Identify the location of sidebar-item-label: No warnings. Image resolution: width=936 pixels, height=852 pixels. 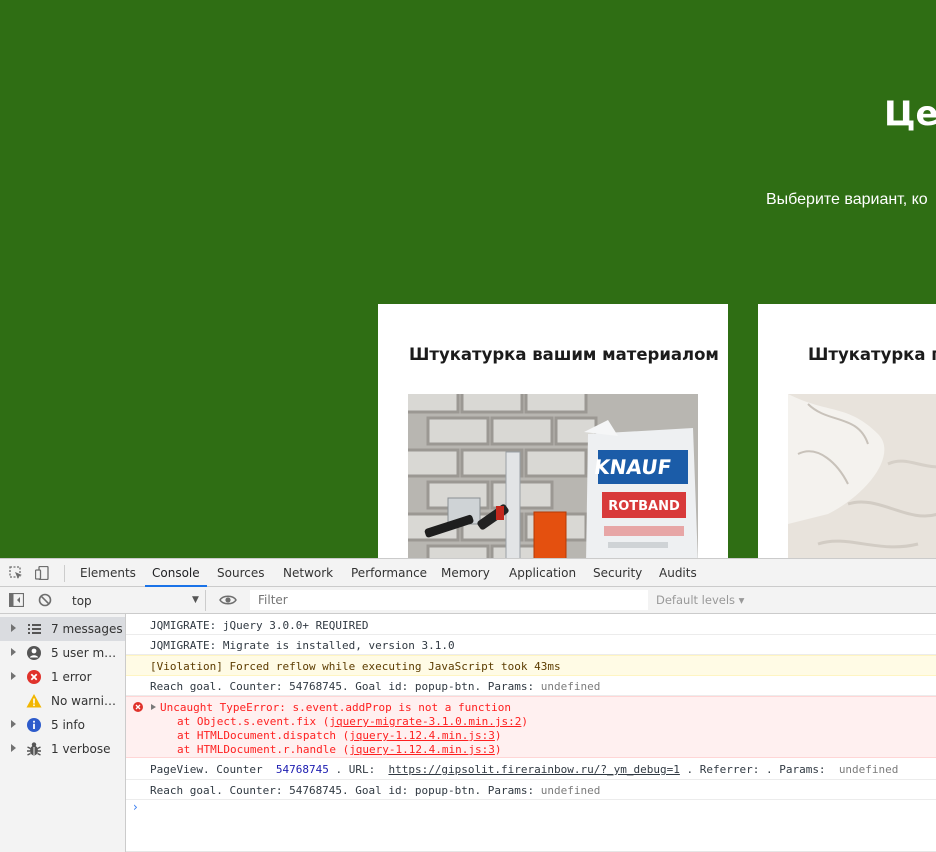
(87, 701).